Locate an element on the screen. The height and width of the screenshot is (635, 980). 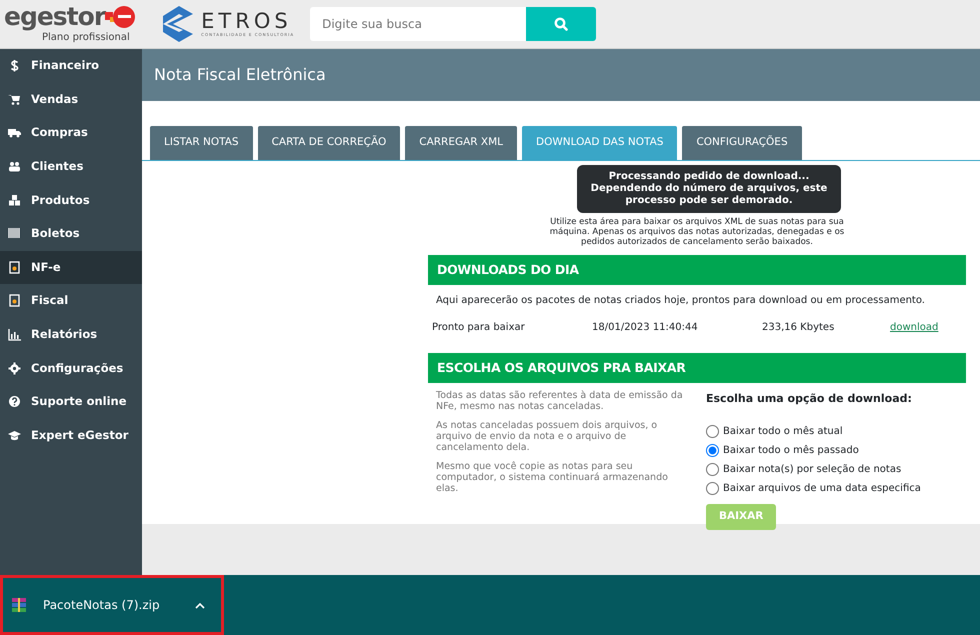
table-cell-text: 233,16 Kbytes is located at coordinates (799, 328).